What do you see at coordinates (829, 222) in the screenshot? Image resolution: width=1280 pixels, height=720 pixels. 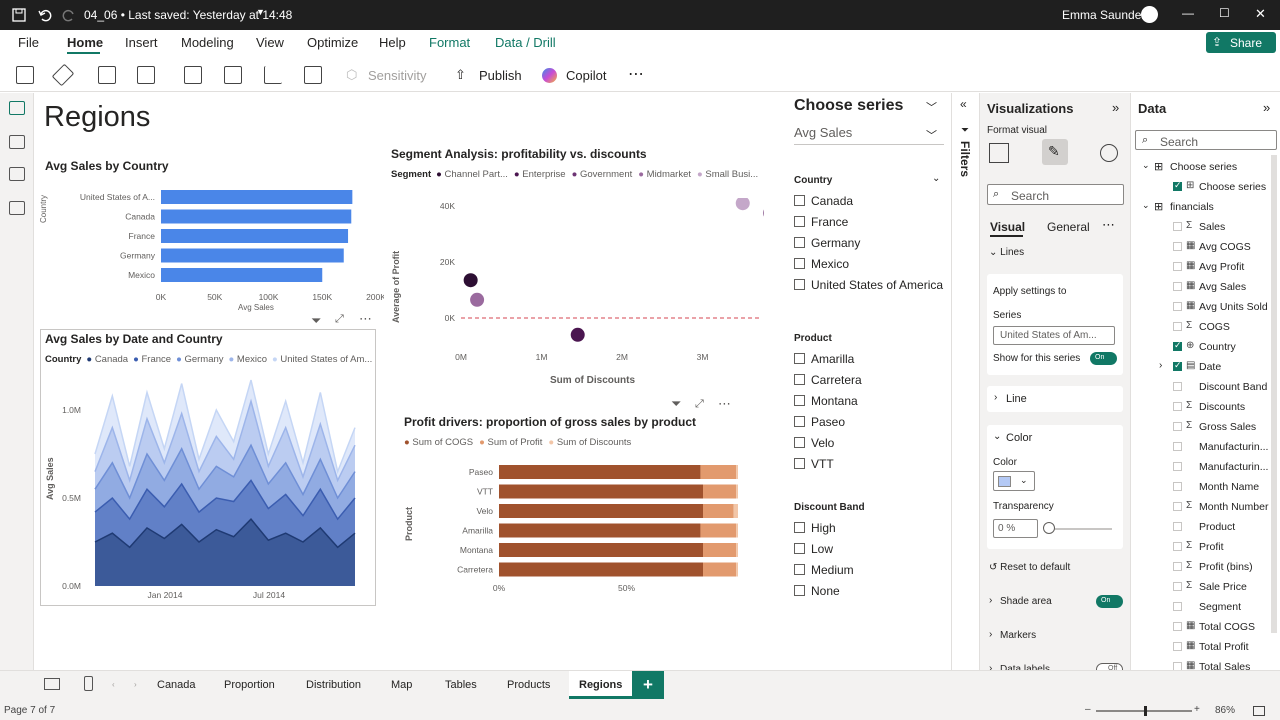 I see `slicer-item: France` at bounding box center [829, 222].